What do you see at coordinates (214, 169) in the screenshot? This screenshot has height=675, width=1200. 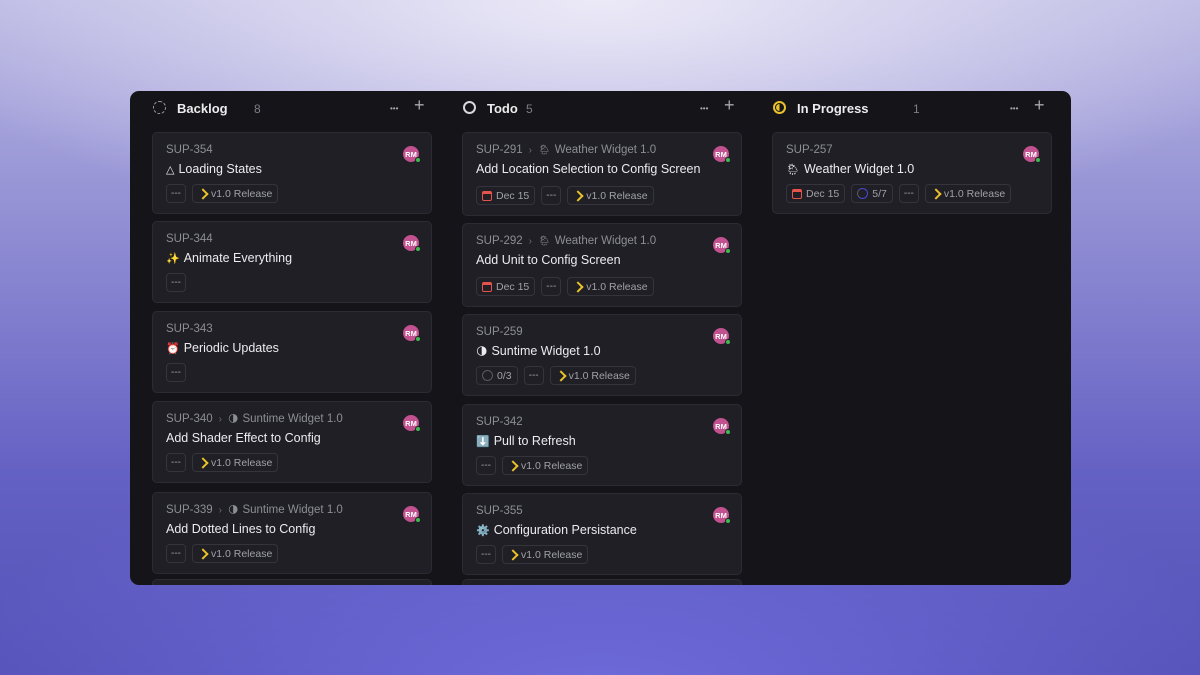 I see `issue-title-row: △ Loading States` at bounding box center [214, 169].